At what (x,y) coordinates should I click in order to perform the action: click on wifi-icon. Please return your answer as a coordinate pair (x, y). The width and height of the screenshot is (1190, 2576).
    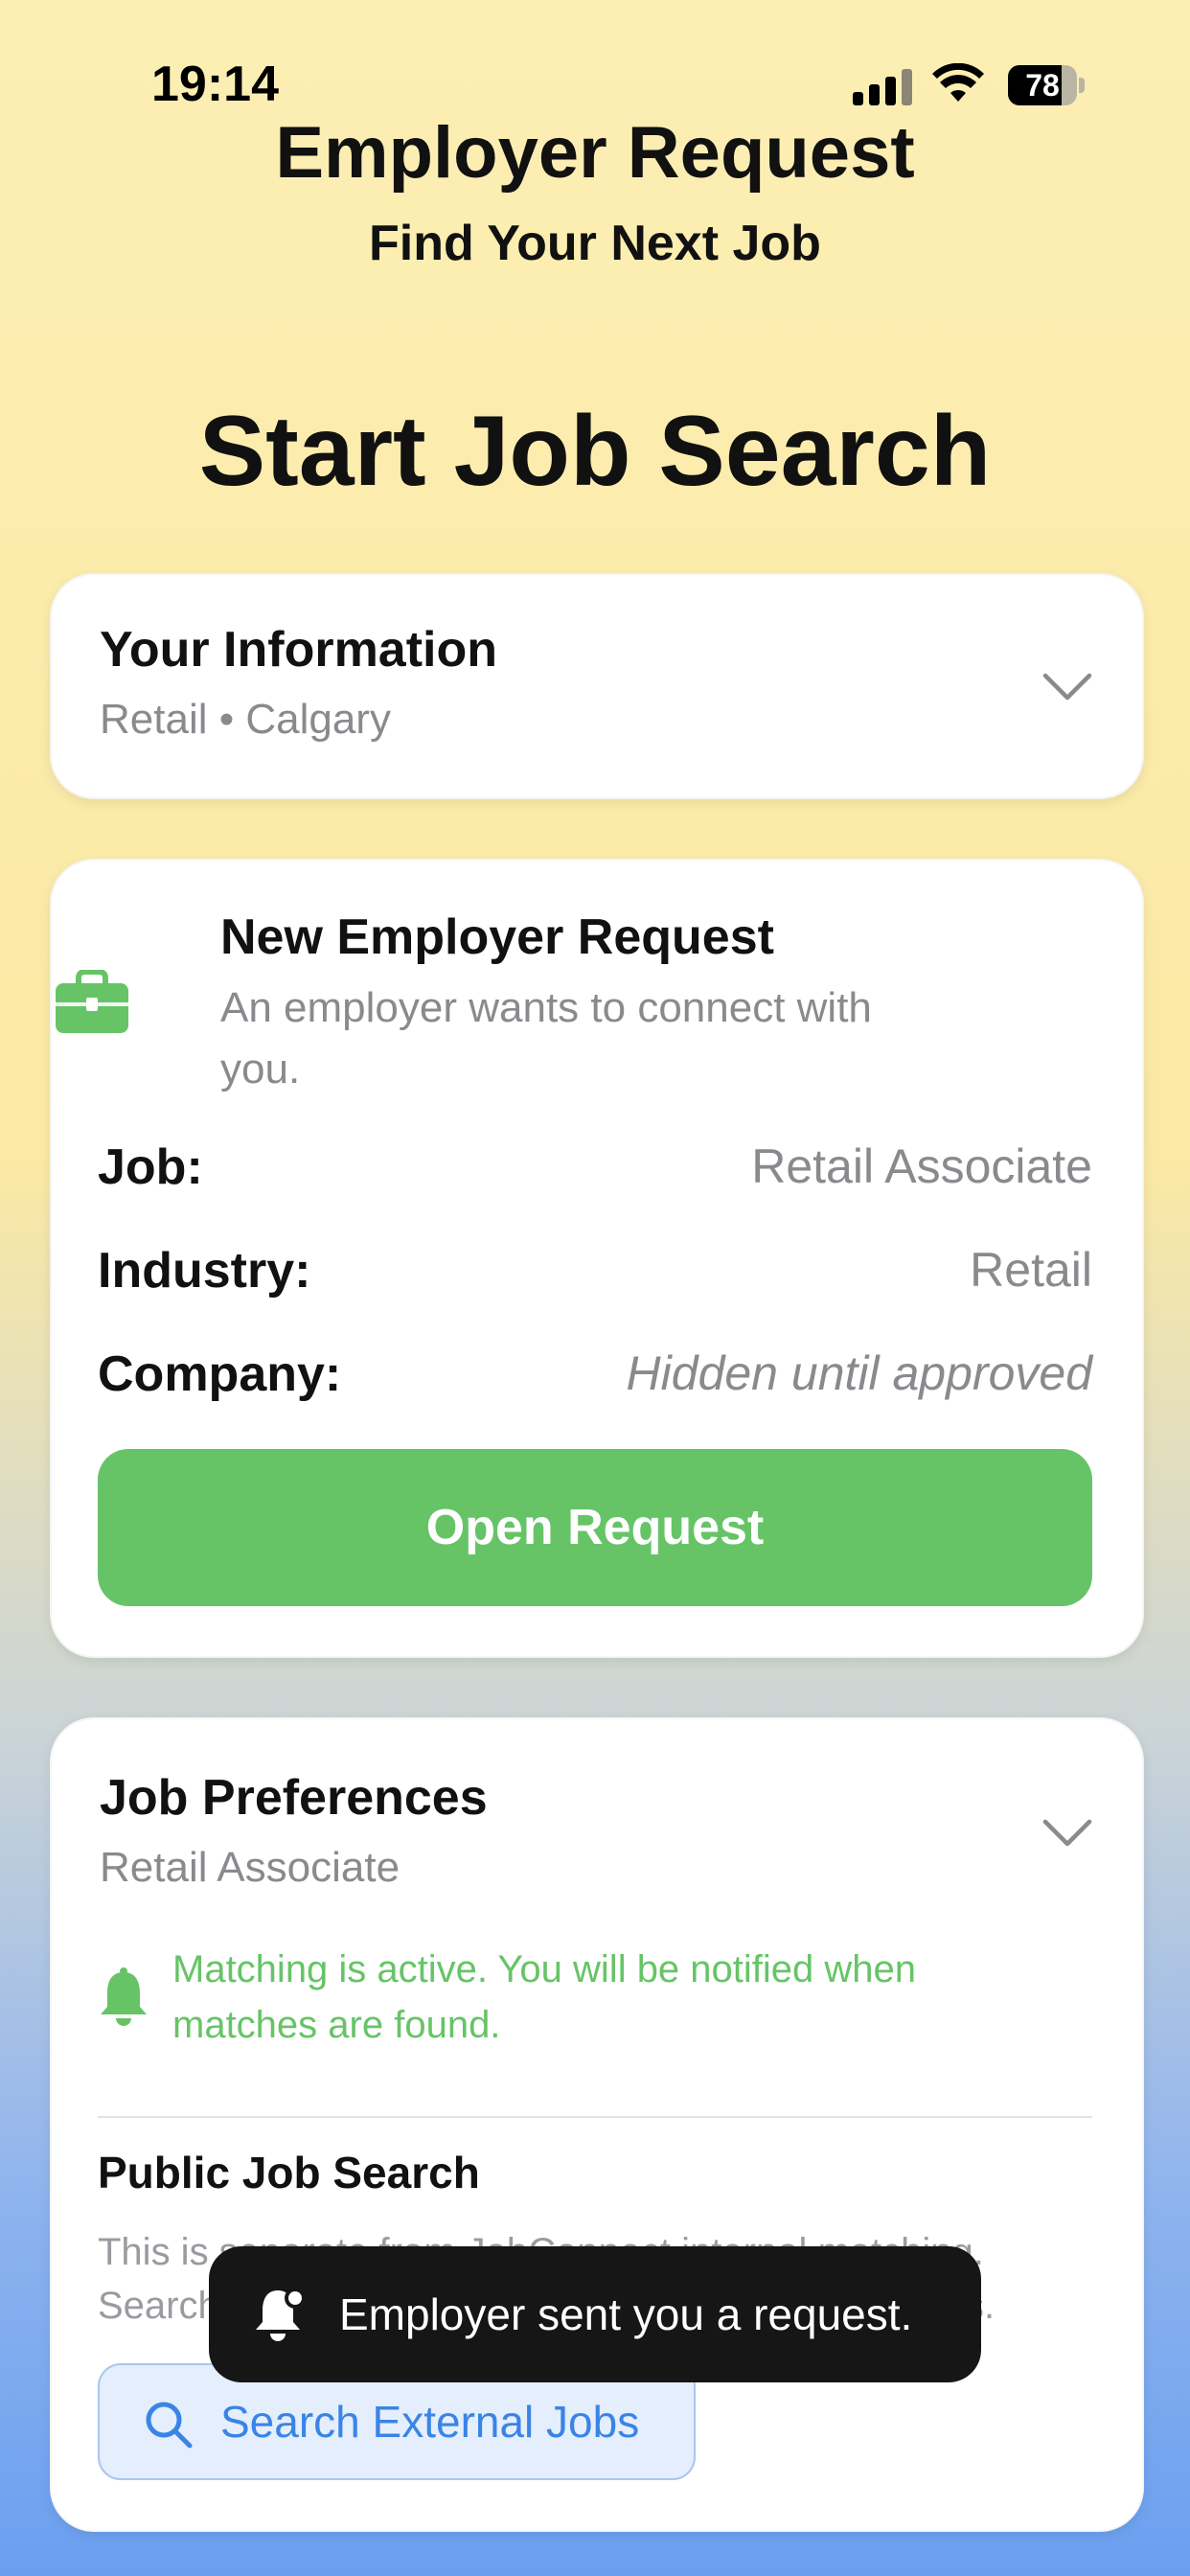
    Looking at the image, I should click on (958, 82).